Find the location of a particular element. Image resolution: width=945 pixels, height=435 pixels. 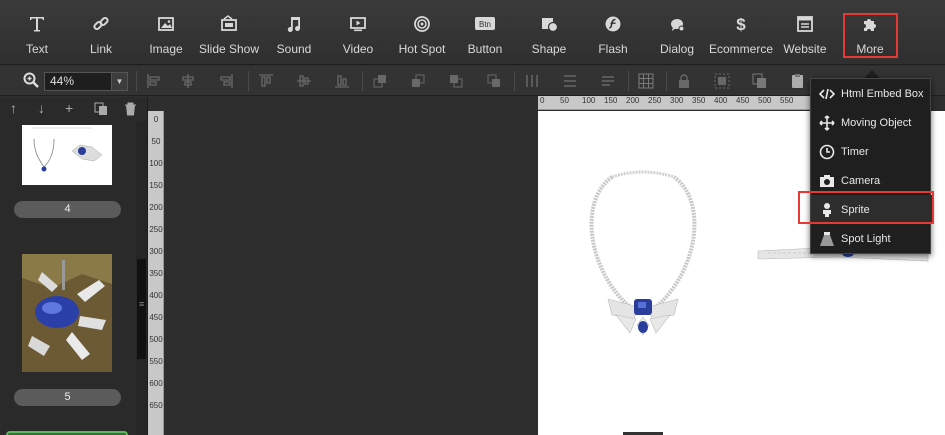

dollar-icon: $ is located at coordinates (741, 24).